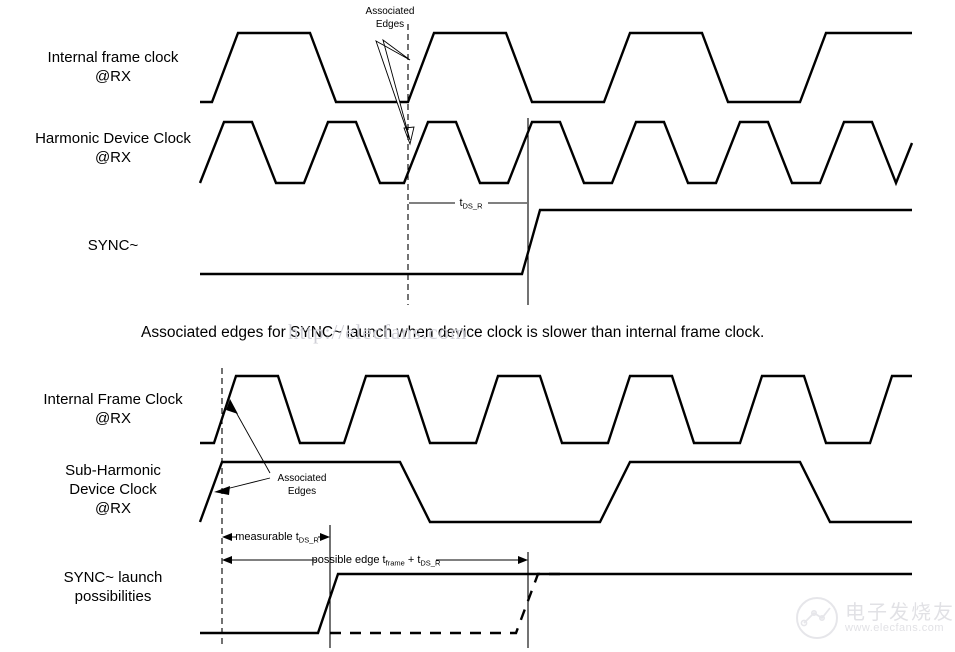 Image resolution: width=955 pixels, height=652 pixels. Describe the element at coordinates (270, 448) in the screenshot. I see `bottom-annotation-associated-edges: Associated Edges` at that location.